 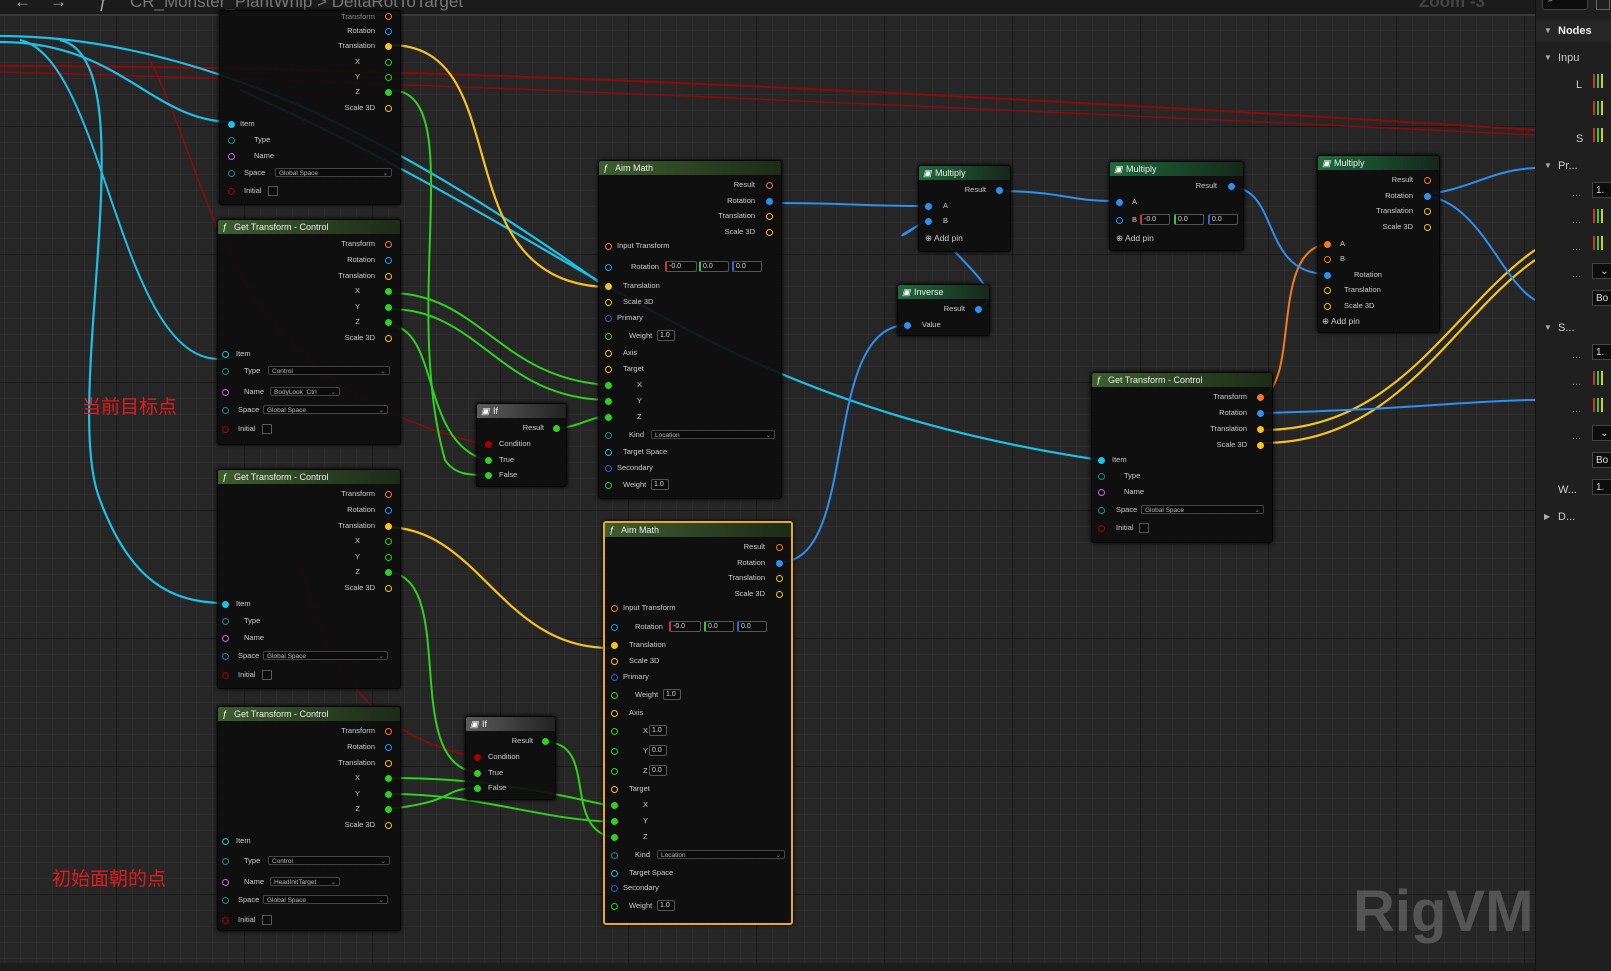 I want to click on inputs-section: ▼ Inpu, so click(x=1573, y=58).